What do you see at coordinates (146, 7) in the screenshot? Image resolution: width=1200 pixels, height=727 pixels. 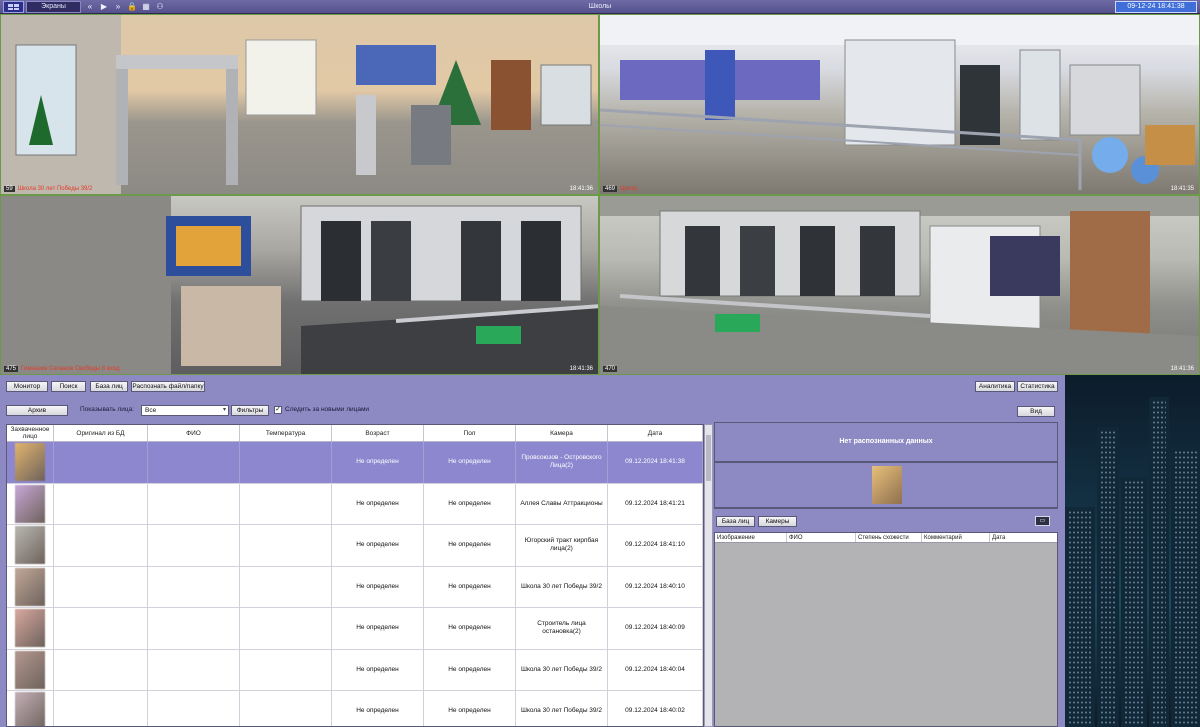 I see `layout-icon: ▦` at bounding box center [146, 7].